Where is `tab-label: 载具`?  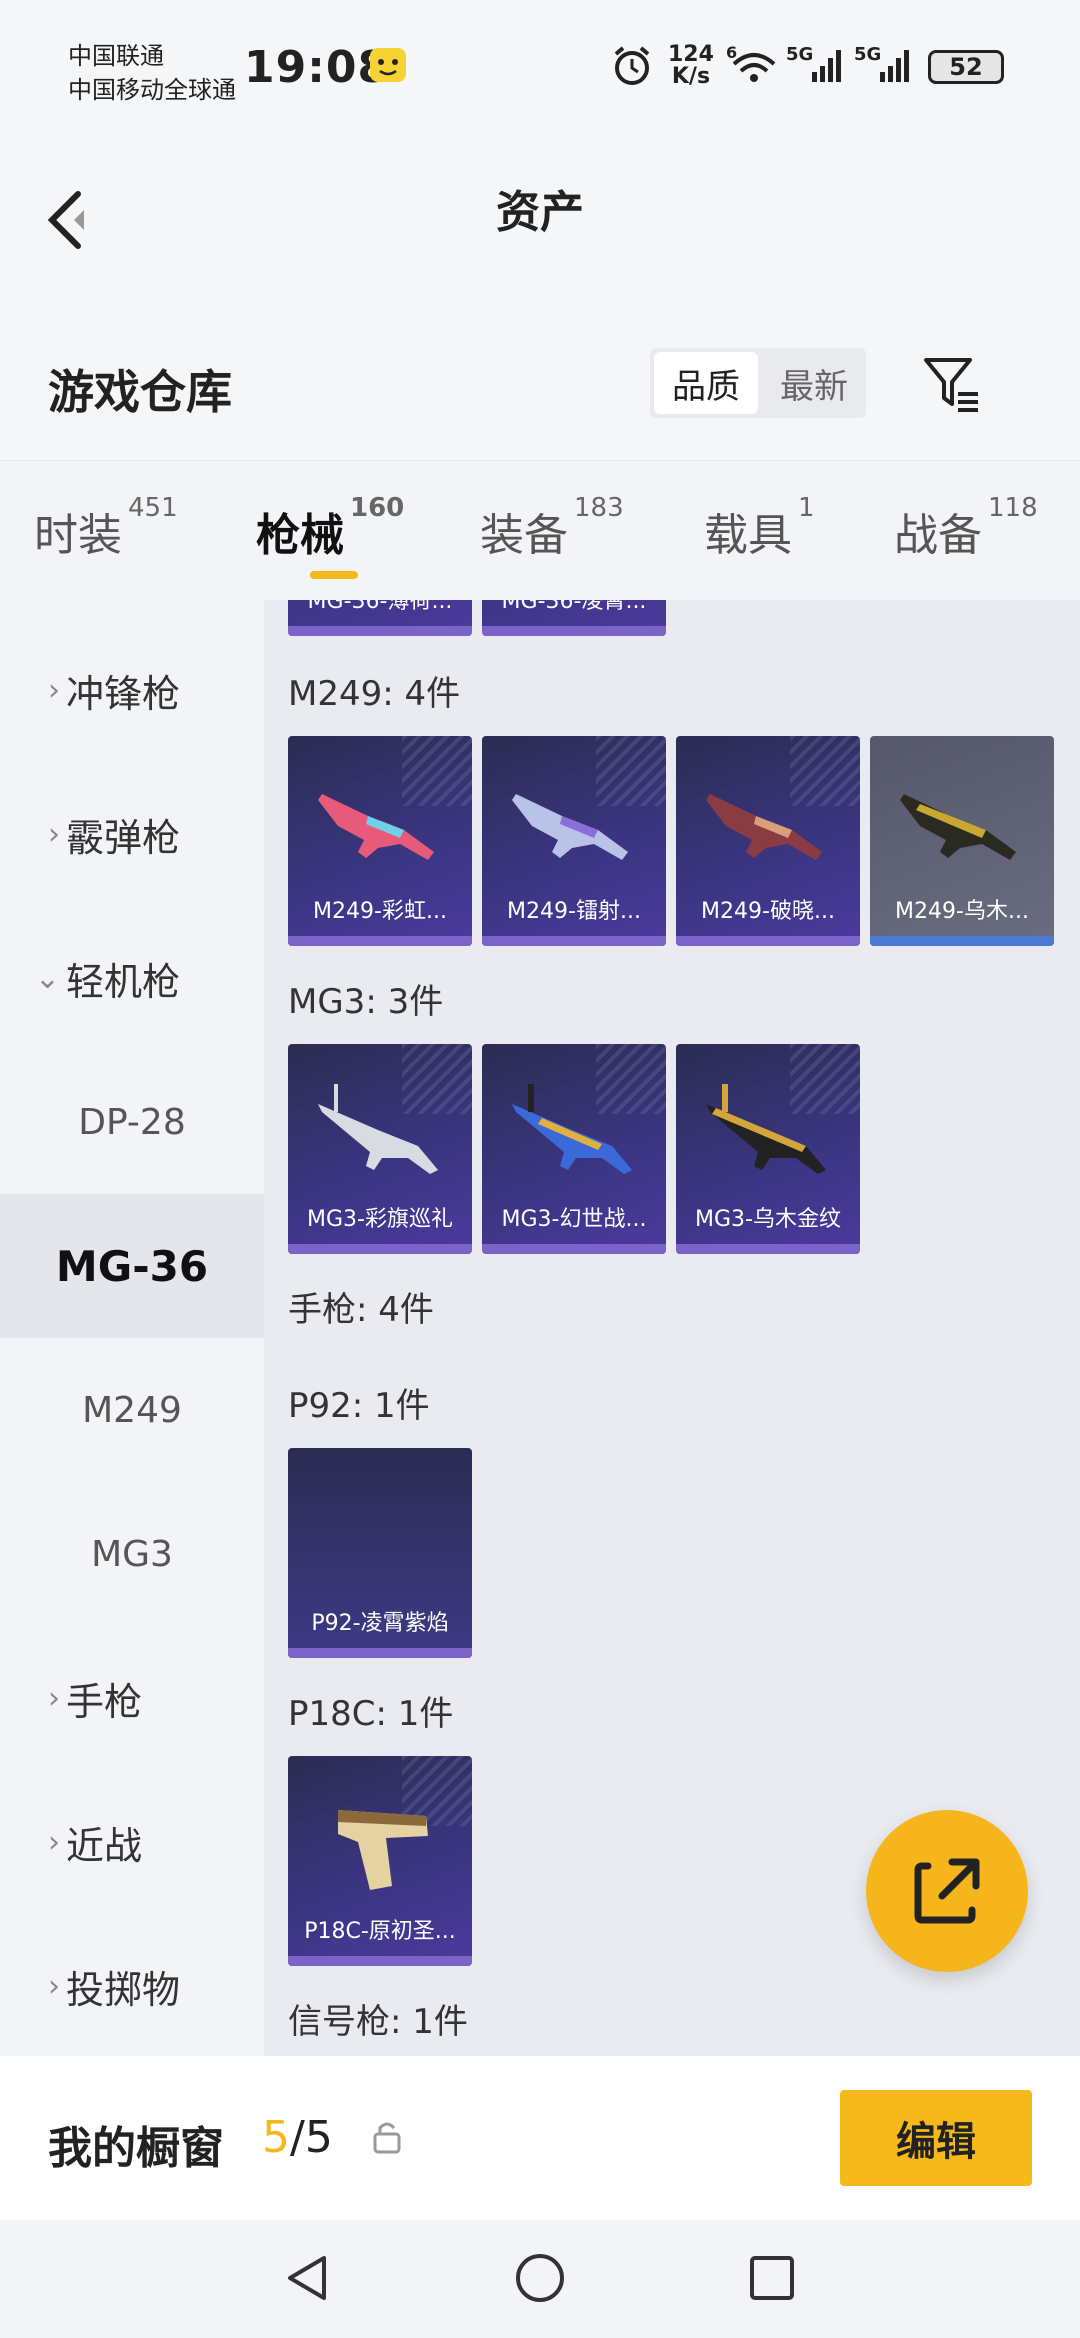
tab-label: 载具 is located at coordinates (748, 535).